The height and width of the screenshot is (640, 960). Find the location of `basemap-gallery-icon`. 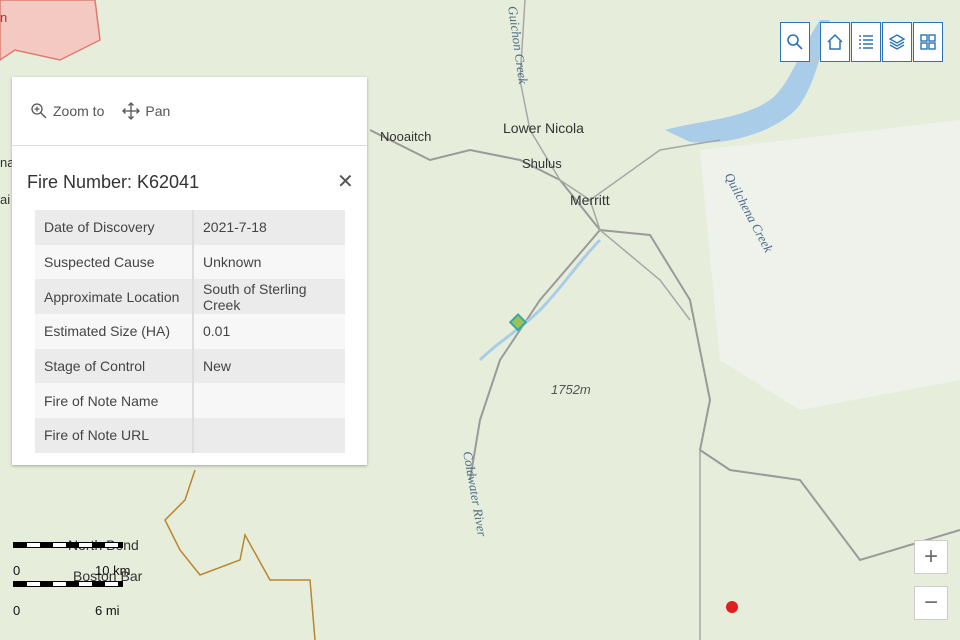

basemap-gallery-icon is located at coordinates (928, 42).